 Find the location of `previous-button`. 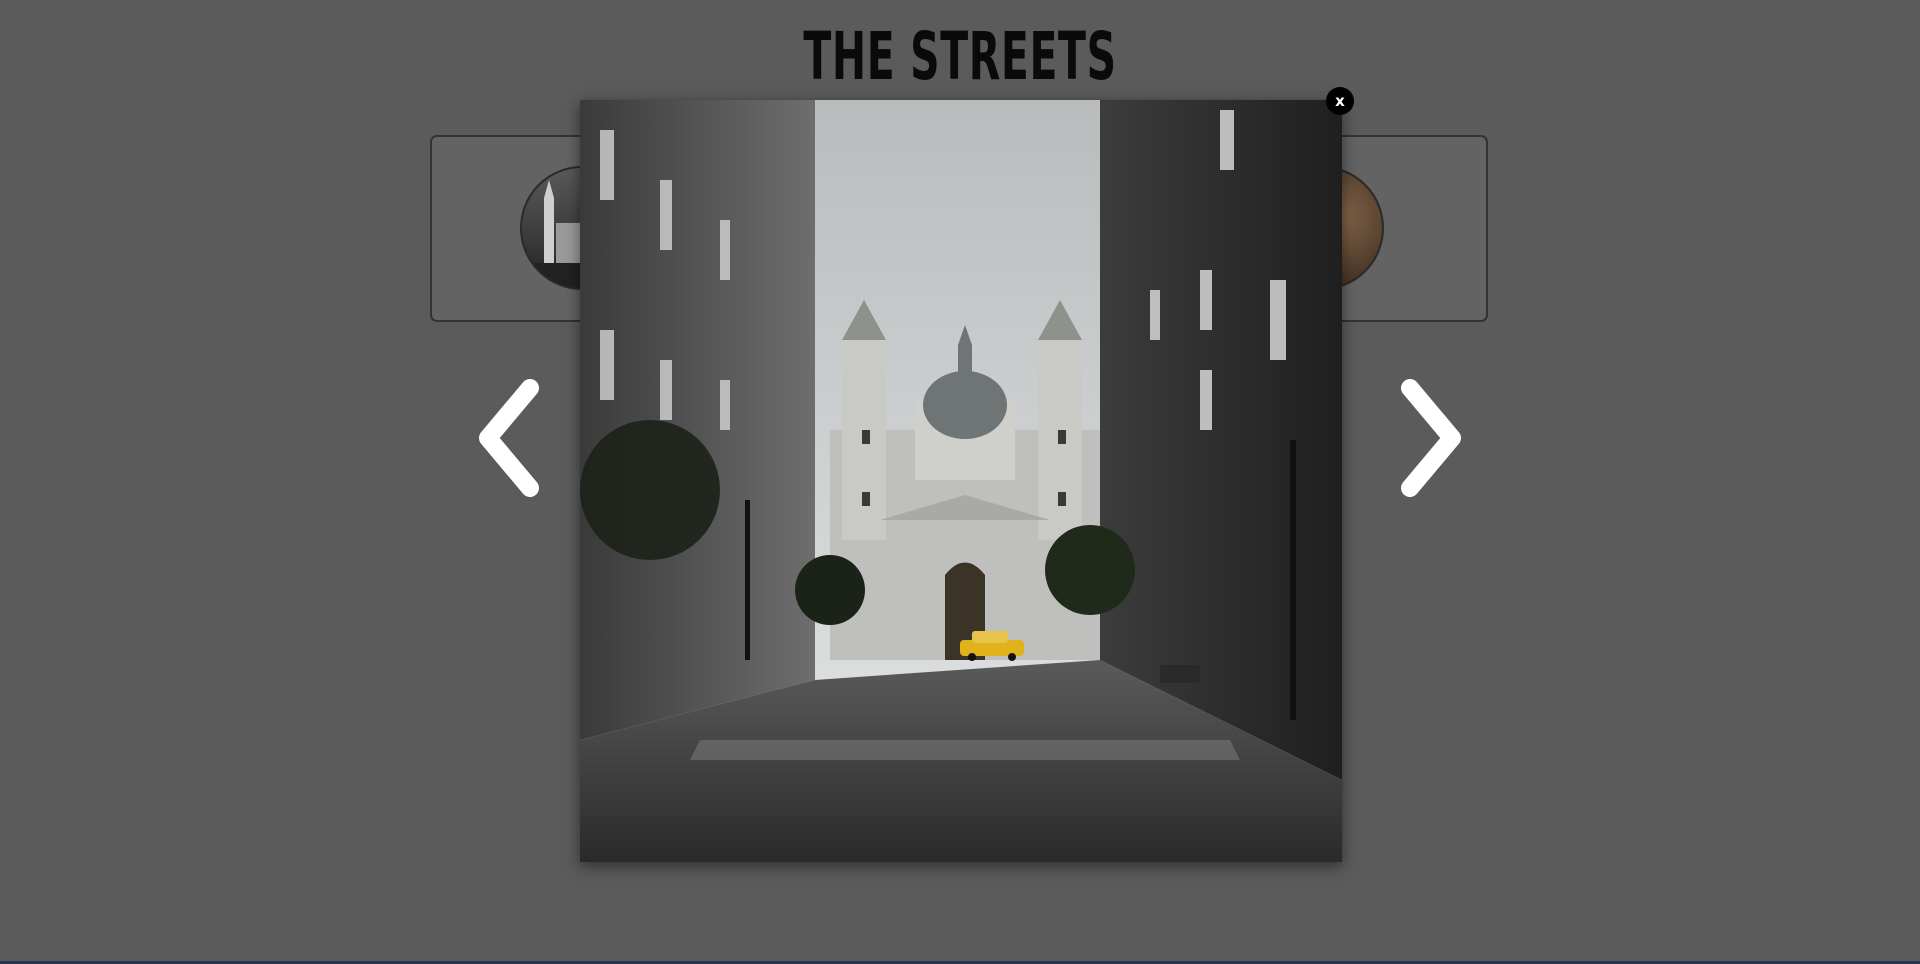

previous-button is located at coordinates (515, 438).